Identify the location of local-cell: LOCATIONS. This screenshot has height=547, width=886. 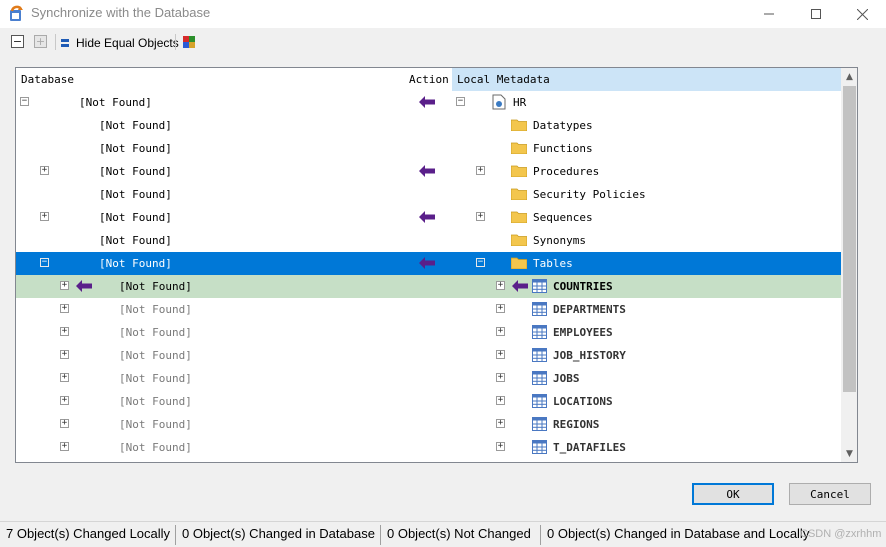
(583, 401).